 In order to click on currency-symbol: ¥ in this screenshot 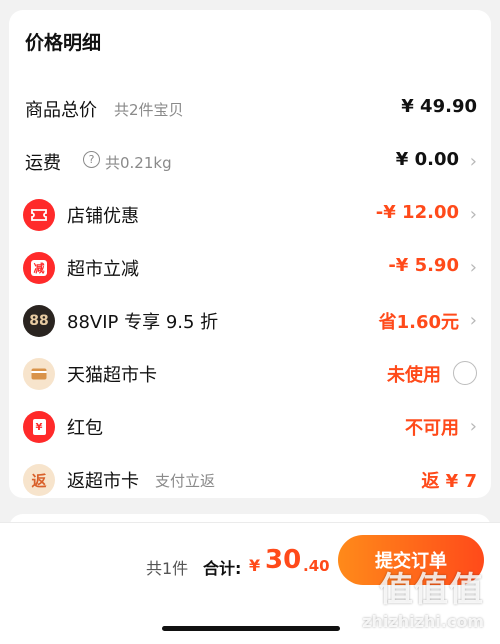, I will do `click(255, 565)`.